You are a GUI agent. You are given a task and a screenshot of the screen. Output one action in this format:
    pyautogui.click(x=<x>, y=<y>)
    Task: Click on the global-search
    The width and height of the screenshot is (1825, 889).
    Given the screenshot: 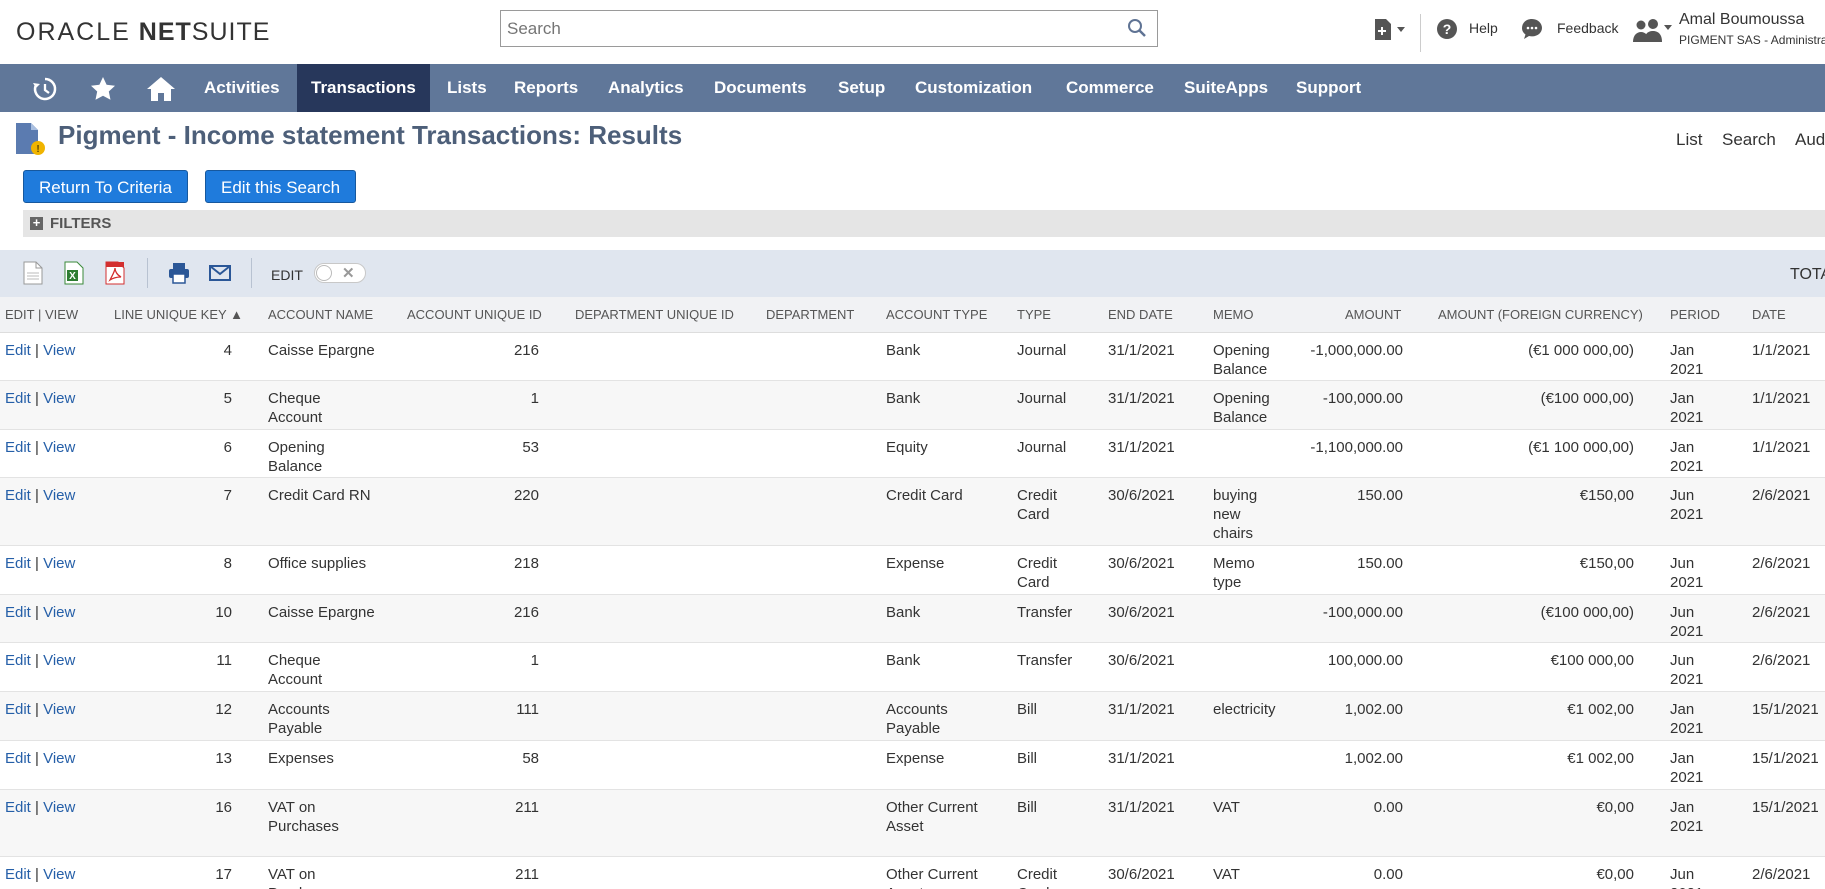 What is the action you would take?
    pyautogui.click(x=829, y=28)
    